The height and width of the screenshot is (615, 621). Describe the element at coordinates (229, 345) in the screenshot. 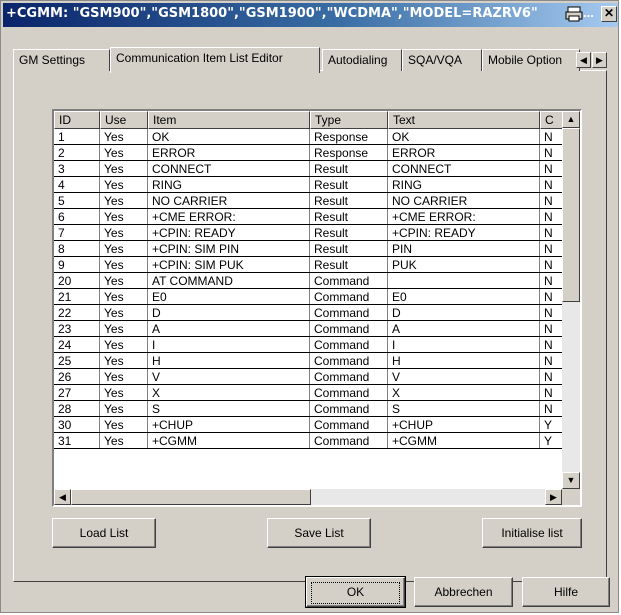

I see `cell-item: I` at that location.